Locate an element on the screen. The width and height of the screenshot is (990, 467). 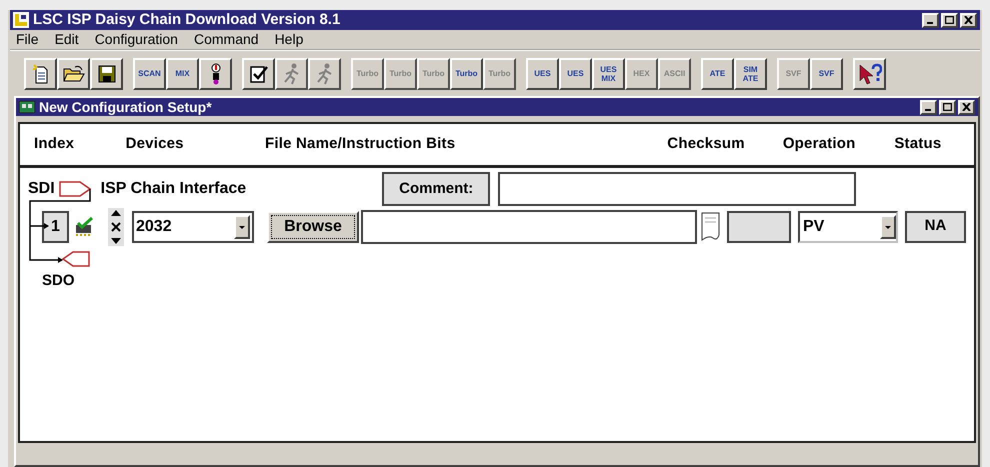
toolbar-button-label: SCAN is located at coordinates (149, 73).